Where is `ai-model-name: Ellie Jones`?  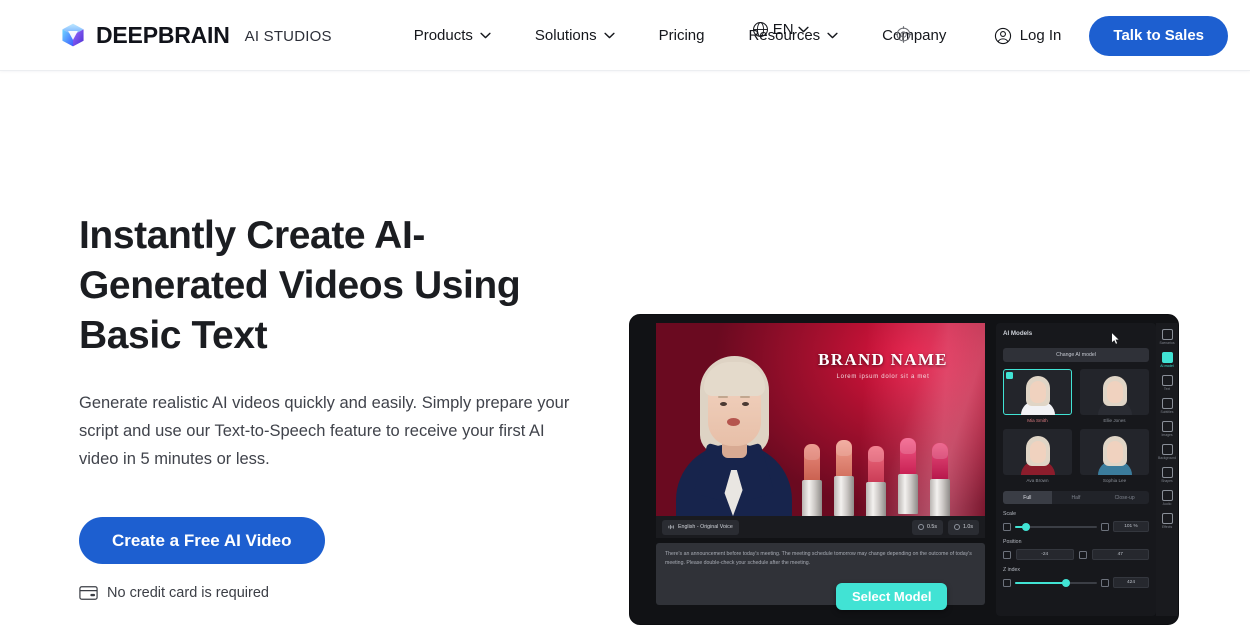 ai-model-name: Ellie Jones is located at coordinates (1114, 420).